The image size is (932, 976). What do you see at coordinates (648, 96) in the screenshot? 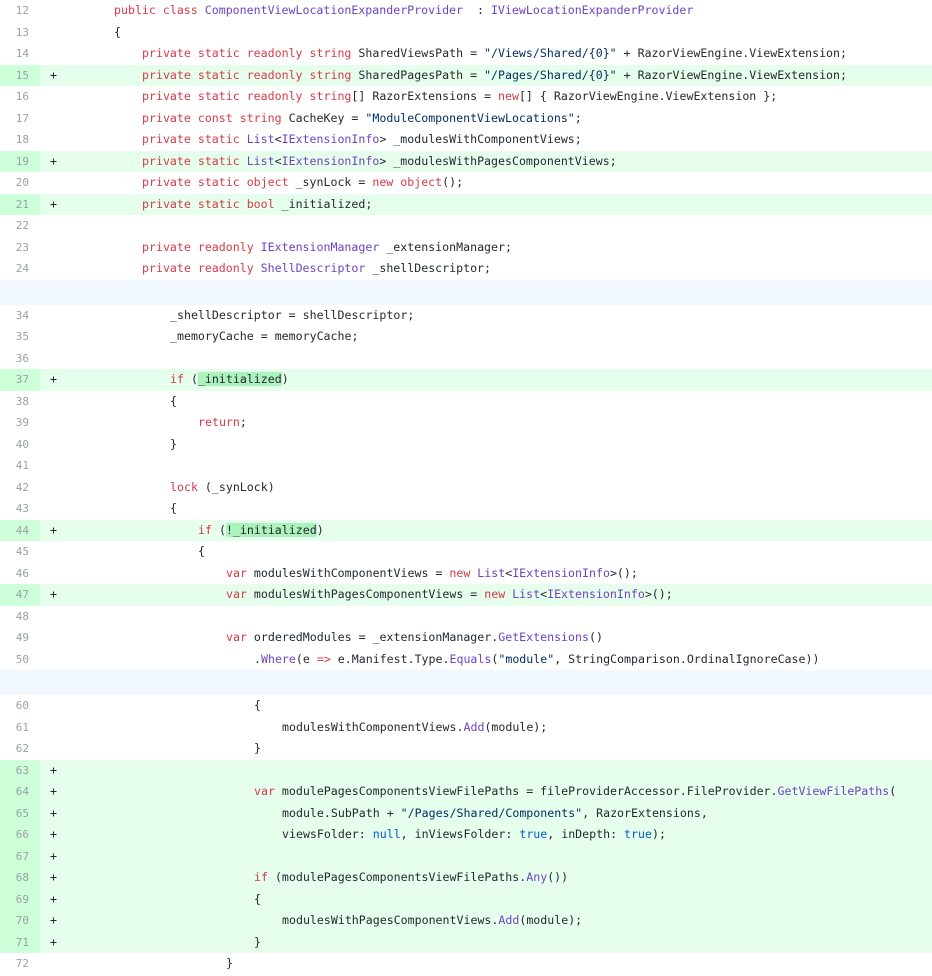
I see `code-token: [] { RazorViewEngine.ViewExtension };` at bounding box center [648, 96].